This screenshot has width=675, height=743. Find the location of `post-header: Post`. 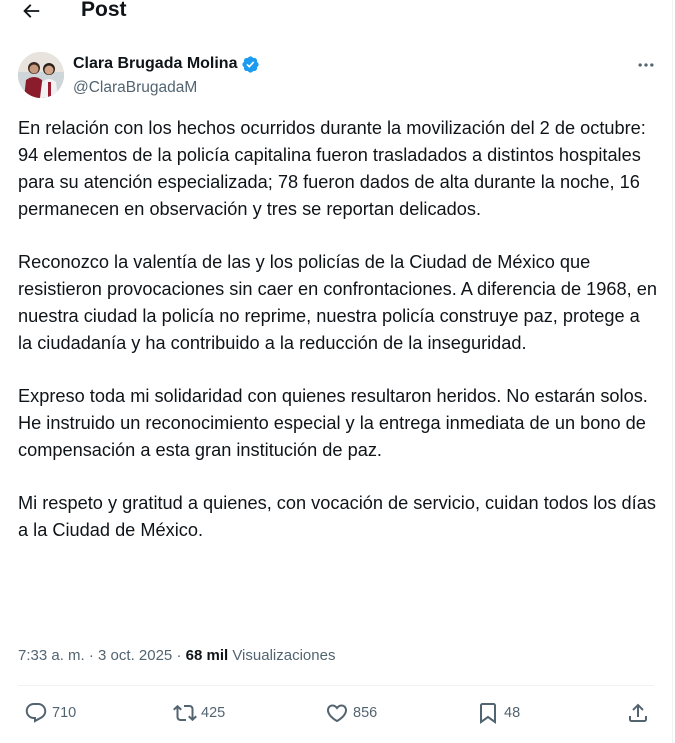

post-header: Post is located at coordinates (336, 15).